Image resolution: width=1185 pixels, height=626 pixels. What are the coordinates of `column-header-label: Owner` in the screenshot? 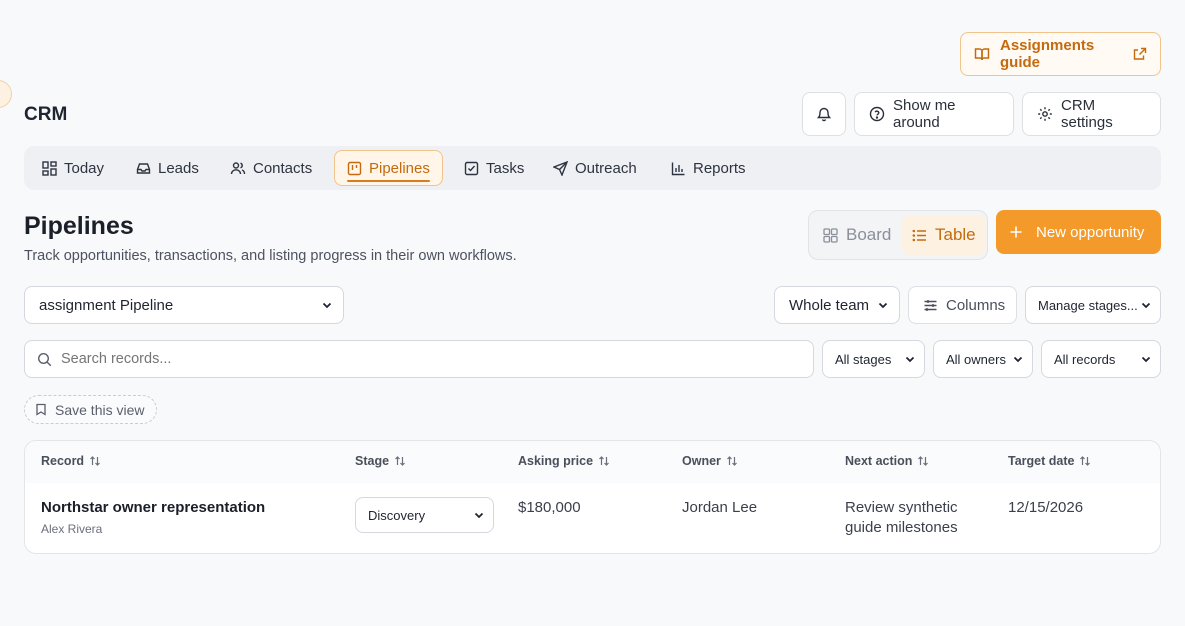 It's located at (701, 461).